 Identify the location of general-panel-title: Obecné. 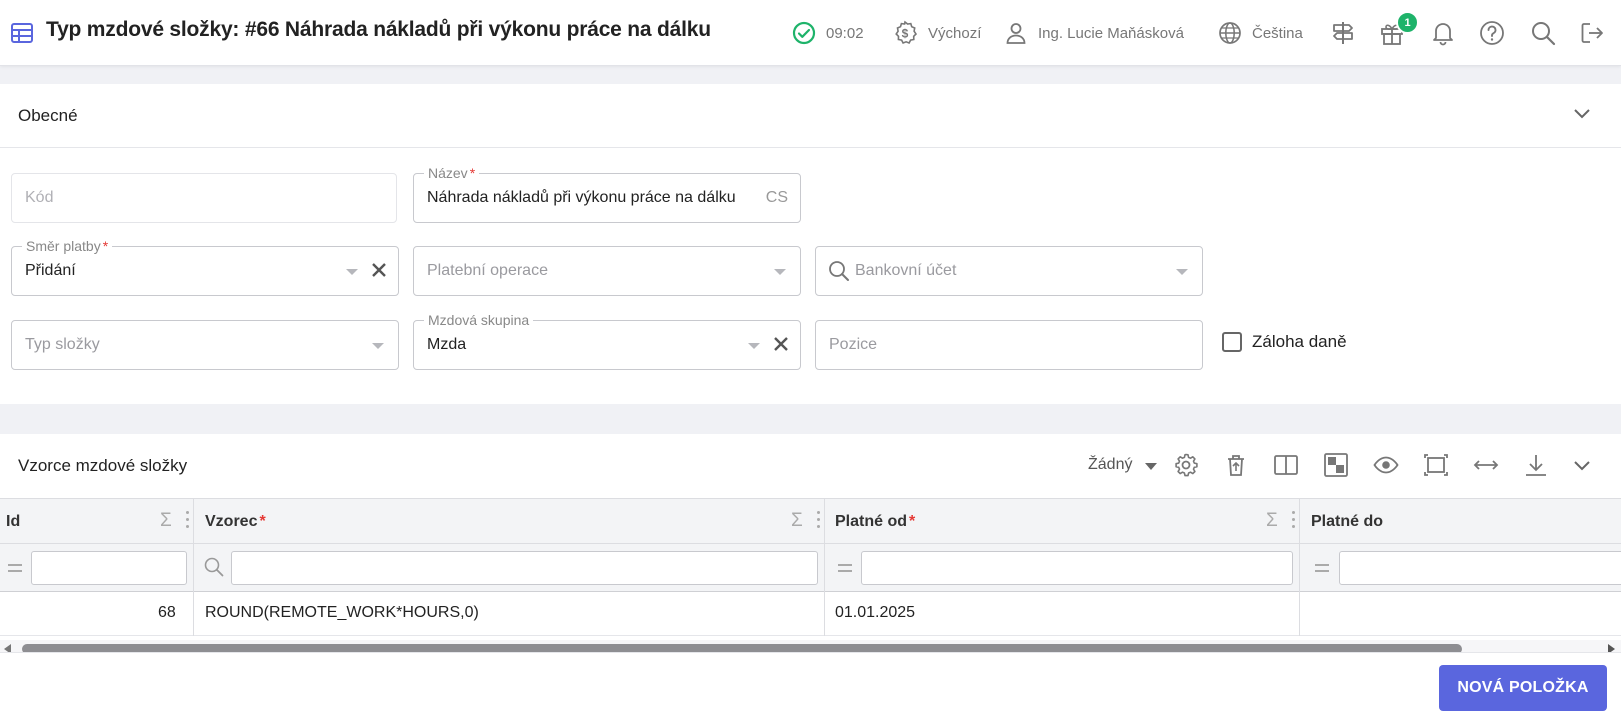
(48, 115).